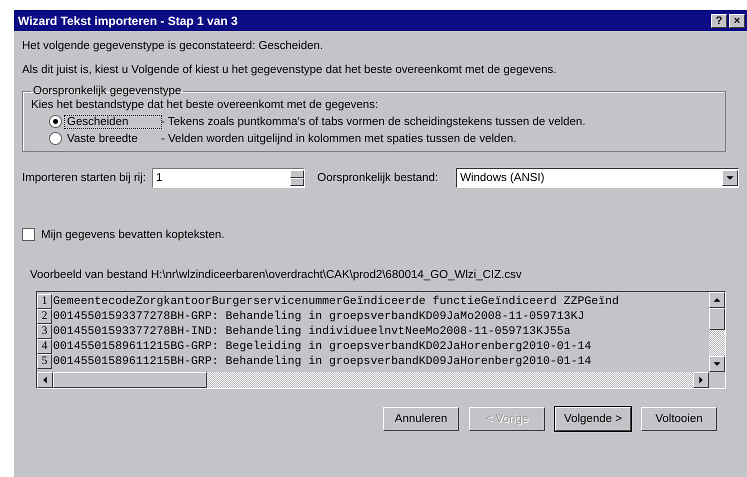 Image resolution: width=747 pixels, height=477 pixels. What do you see at coordinates (593, 419) in the screenshot?
I see `wizard-button: Volgende >` at bounding box center [593, 419].